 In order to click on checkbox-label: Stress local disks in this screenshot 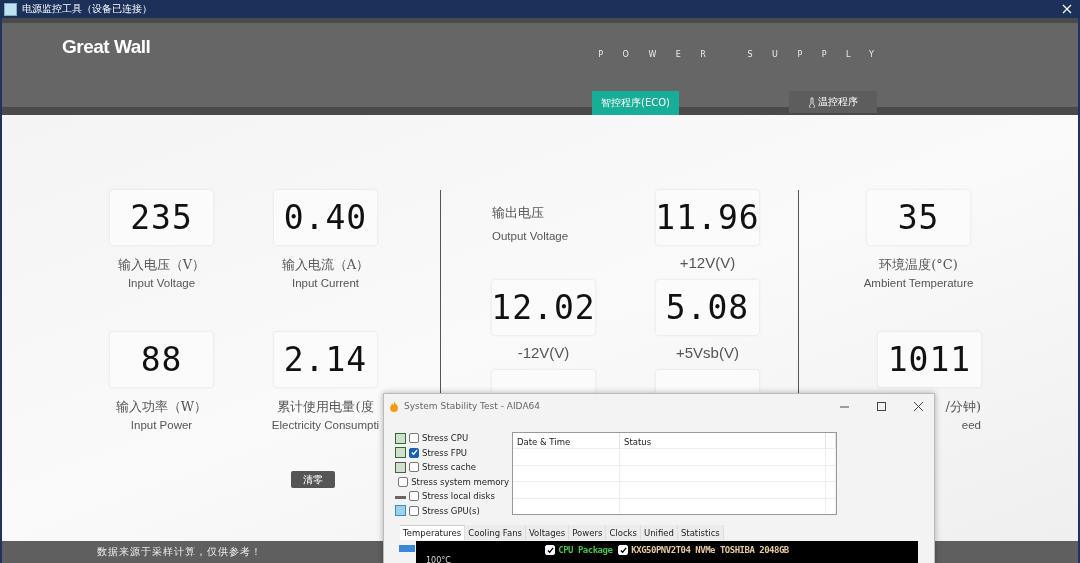, I will do `click(458, 496)`.